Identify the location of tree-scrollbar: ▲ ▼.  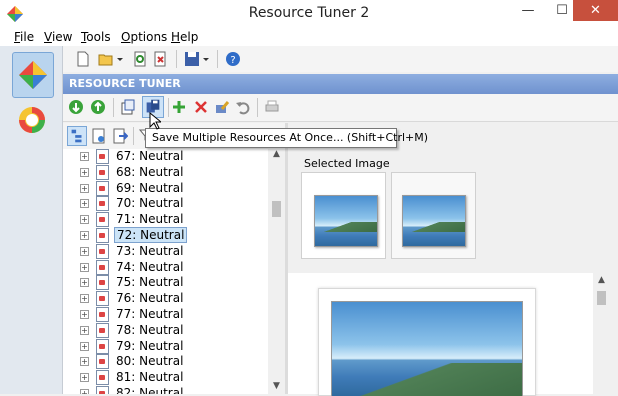
(276, 271).